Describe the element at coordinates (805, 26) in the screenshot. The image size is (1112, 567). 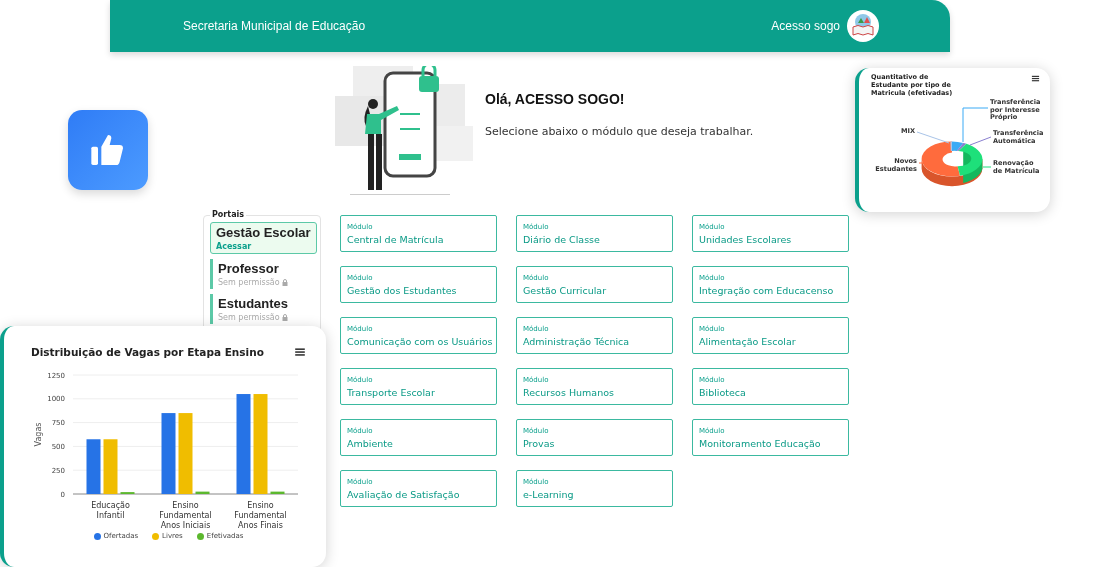
I see `user-name: Acesso sogo` at that location.